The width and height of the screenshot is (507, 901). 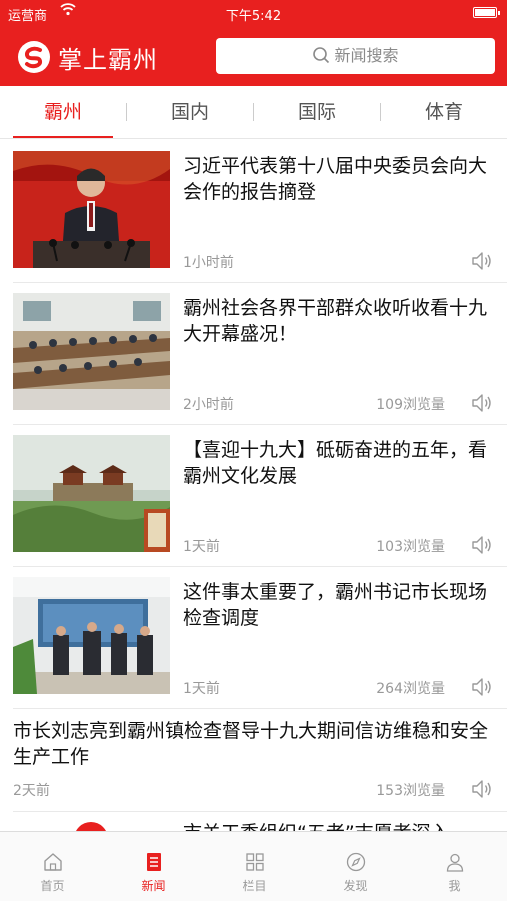 I want to click on nav-label: 我, so click(x=454, y=886).